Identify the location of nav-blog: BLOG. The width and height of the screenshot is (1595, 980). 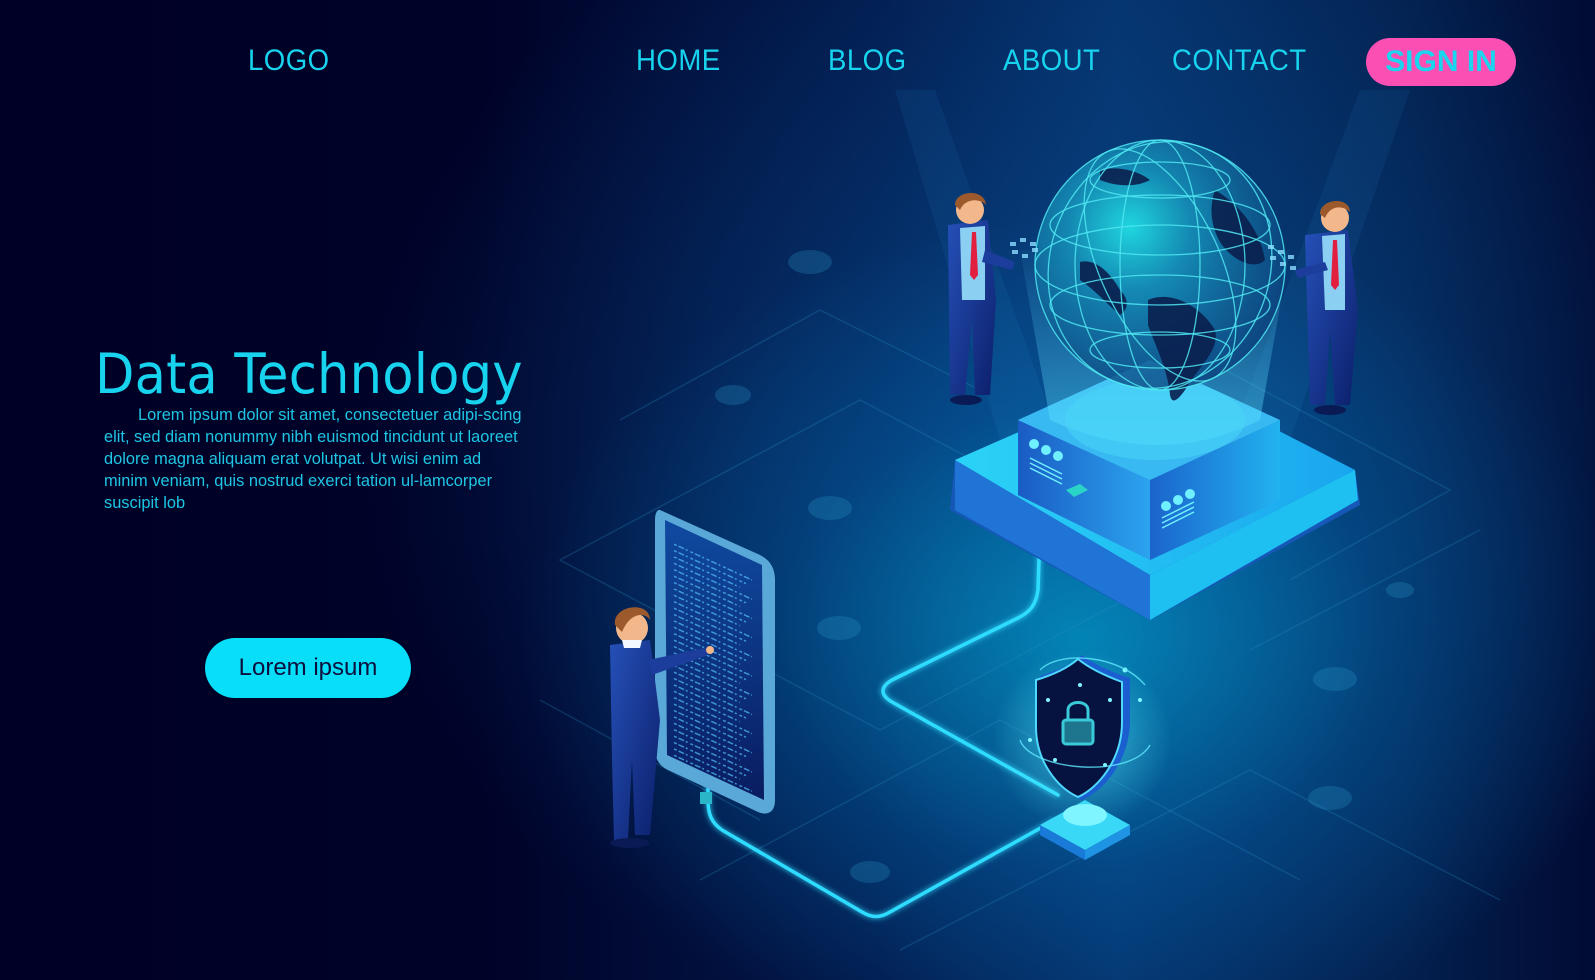
(867, 61).